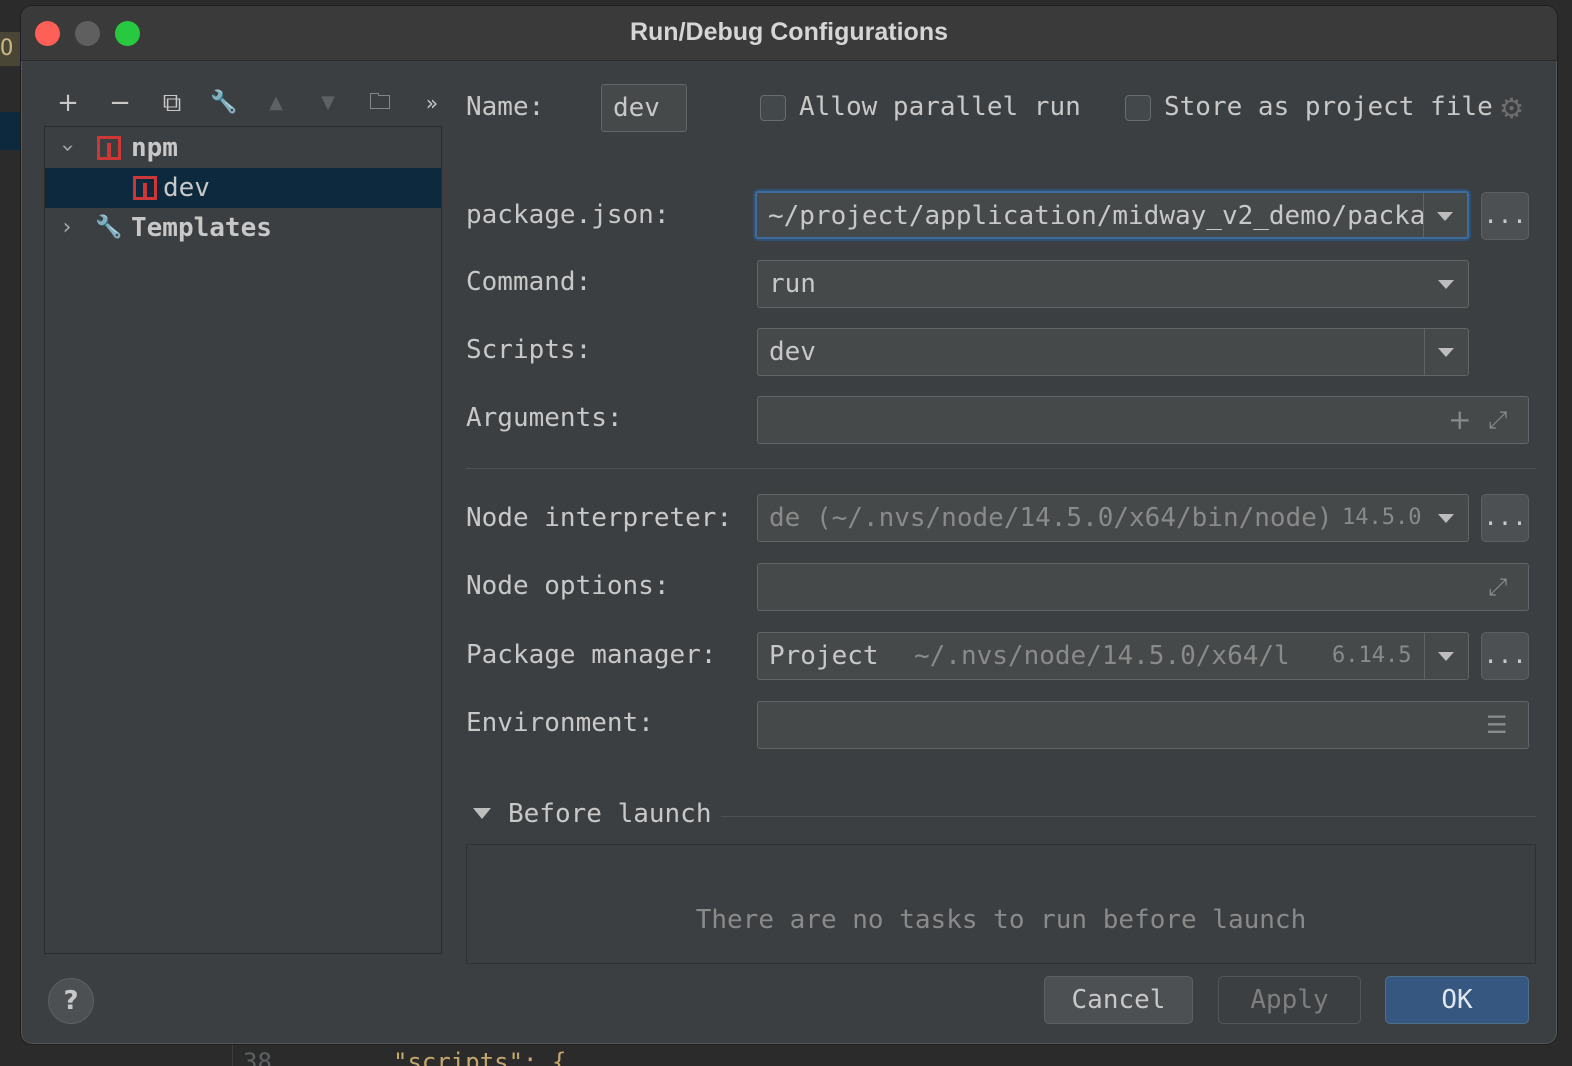 The height and width of the screenshot is (1066, 1572). I want to click on dialog-title: Run/Debug Configurations, so click(789, 32).